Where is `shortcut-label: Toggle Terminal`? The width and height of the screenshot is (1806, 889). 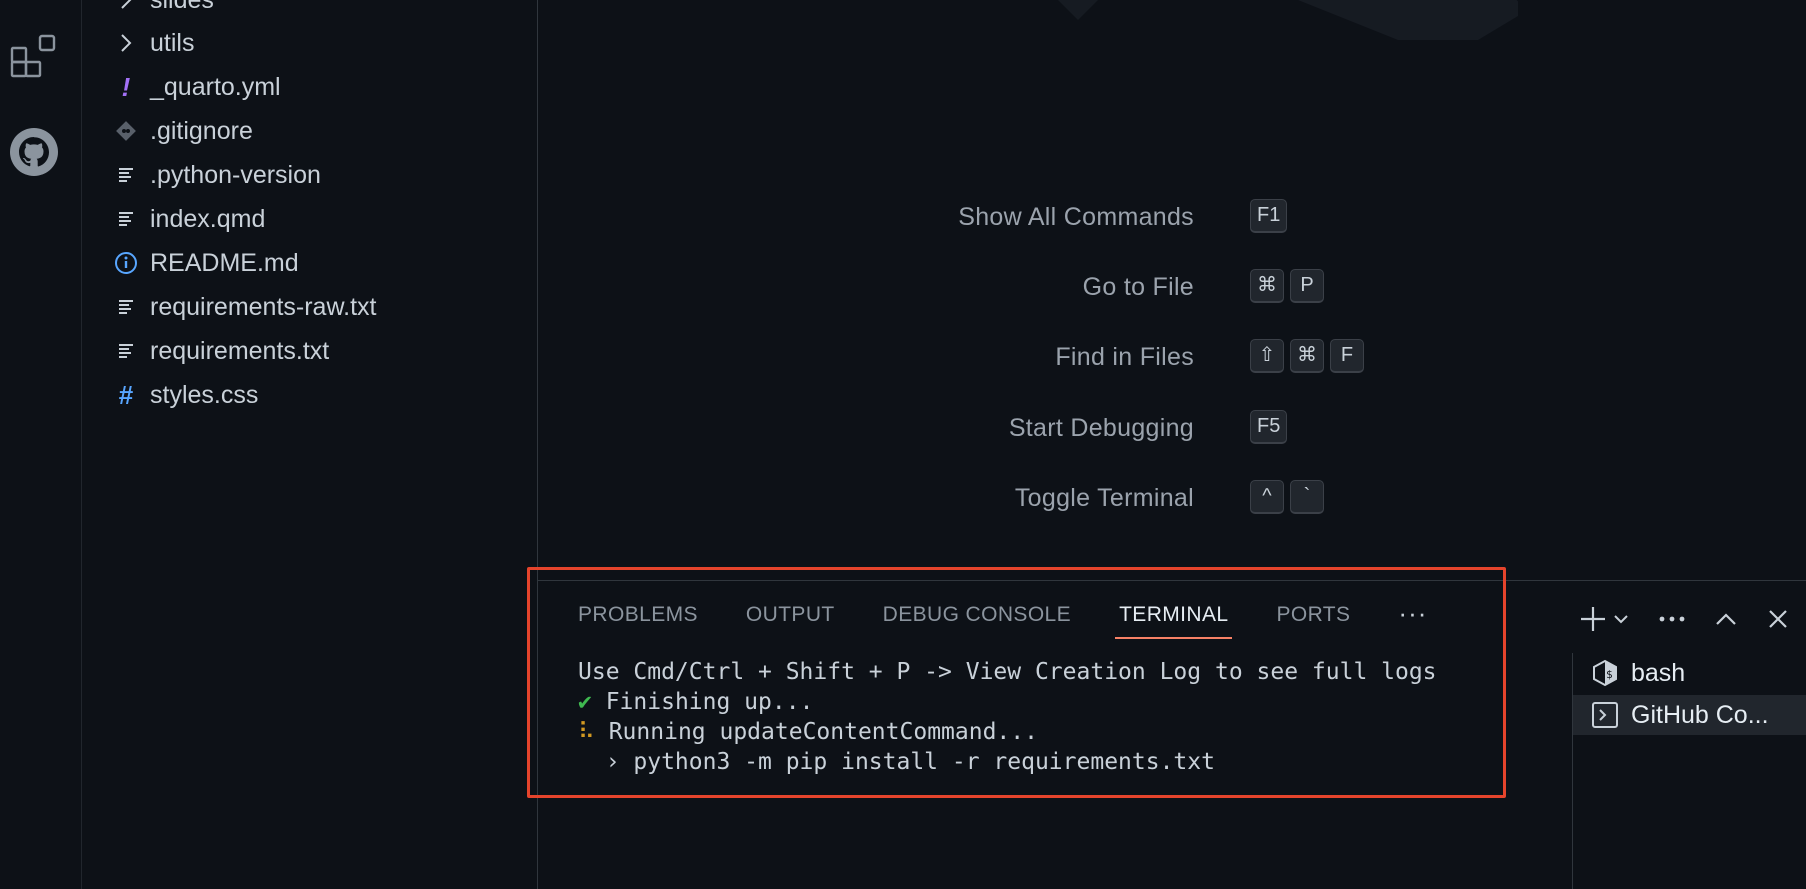
shortcut-label: Toggle Terminal is located at coordinates (1104, 498).